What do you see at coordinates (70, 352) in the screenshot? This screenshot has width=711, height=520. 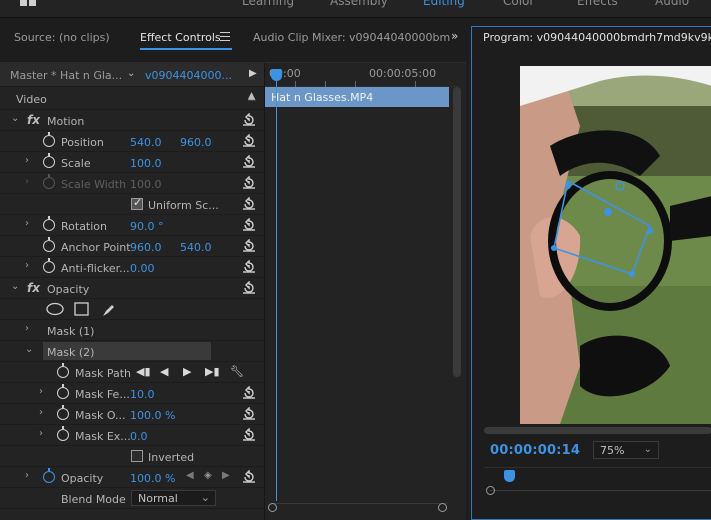 I see `mask-2-label: Mask (2)` at bounding box center [70, 352].